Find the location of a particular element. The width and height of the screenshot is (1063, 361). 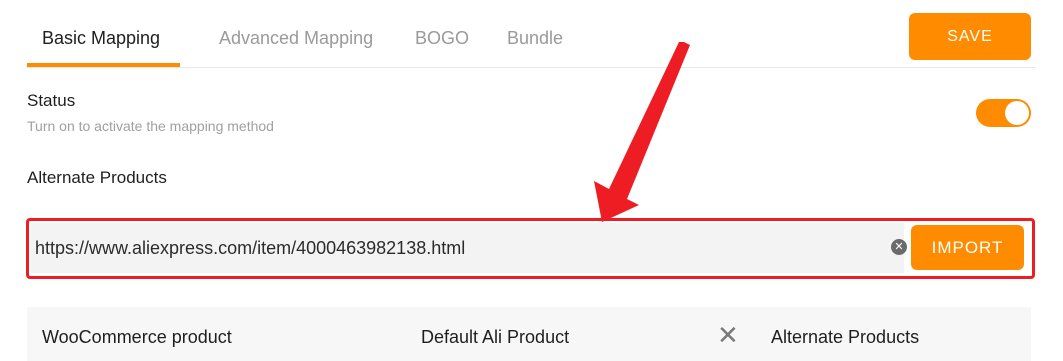

close-icon: ✕ is located at coordinates (728, 335).